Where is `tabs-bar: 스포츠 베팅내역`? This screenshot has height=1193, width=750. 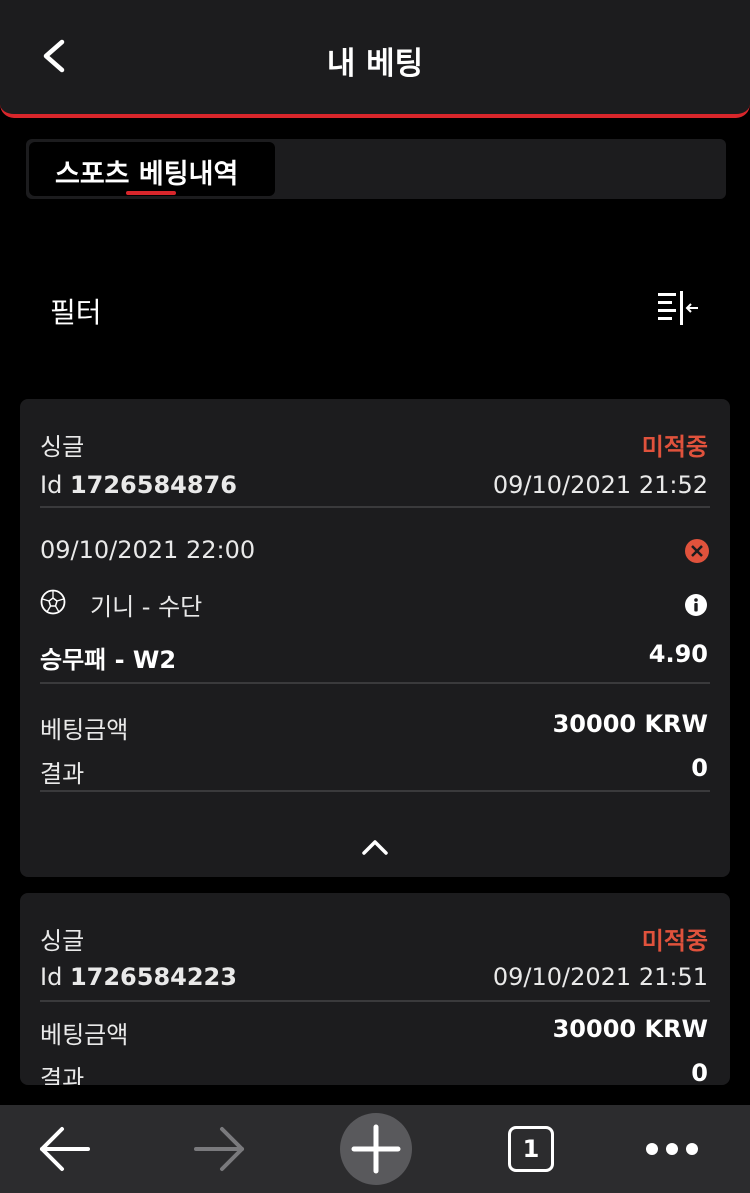
tabs-bar: 스포츠 베팅내역 is located at coordinates (376, 169).